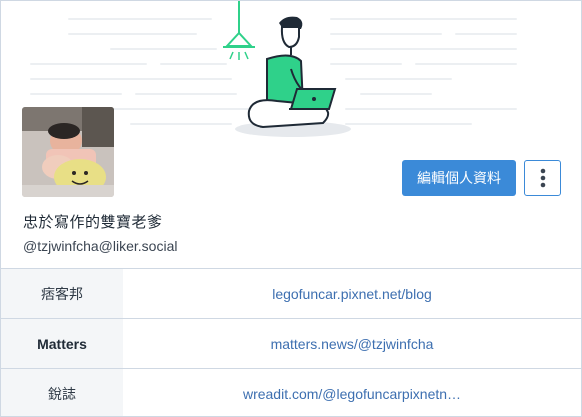  Describe the element at coordinates (93, 222) in the screenshot. I see `display-name: 忠於寫作的雙寶老爹` at that location.